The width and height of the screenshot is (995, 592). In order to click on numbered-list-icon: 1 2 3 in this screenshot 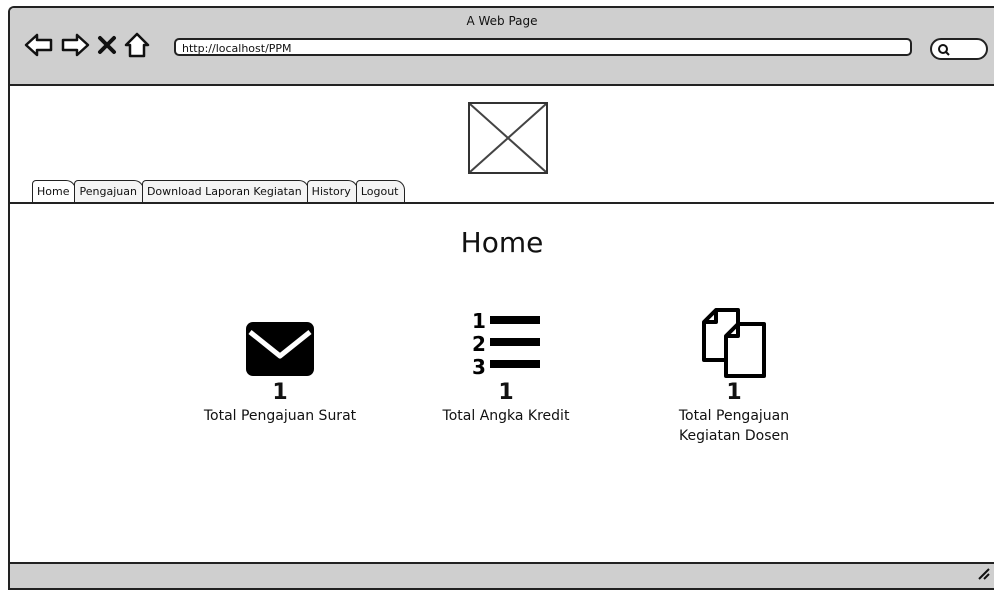, I will do `click(506, 341)`.